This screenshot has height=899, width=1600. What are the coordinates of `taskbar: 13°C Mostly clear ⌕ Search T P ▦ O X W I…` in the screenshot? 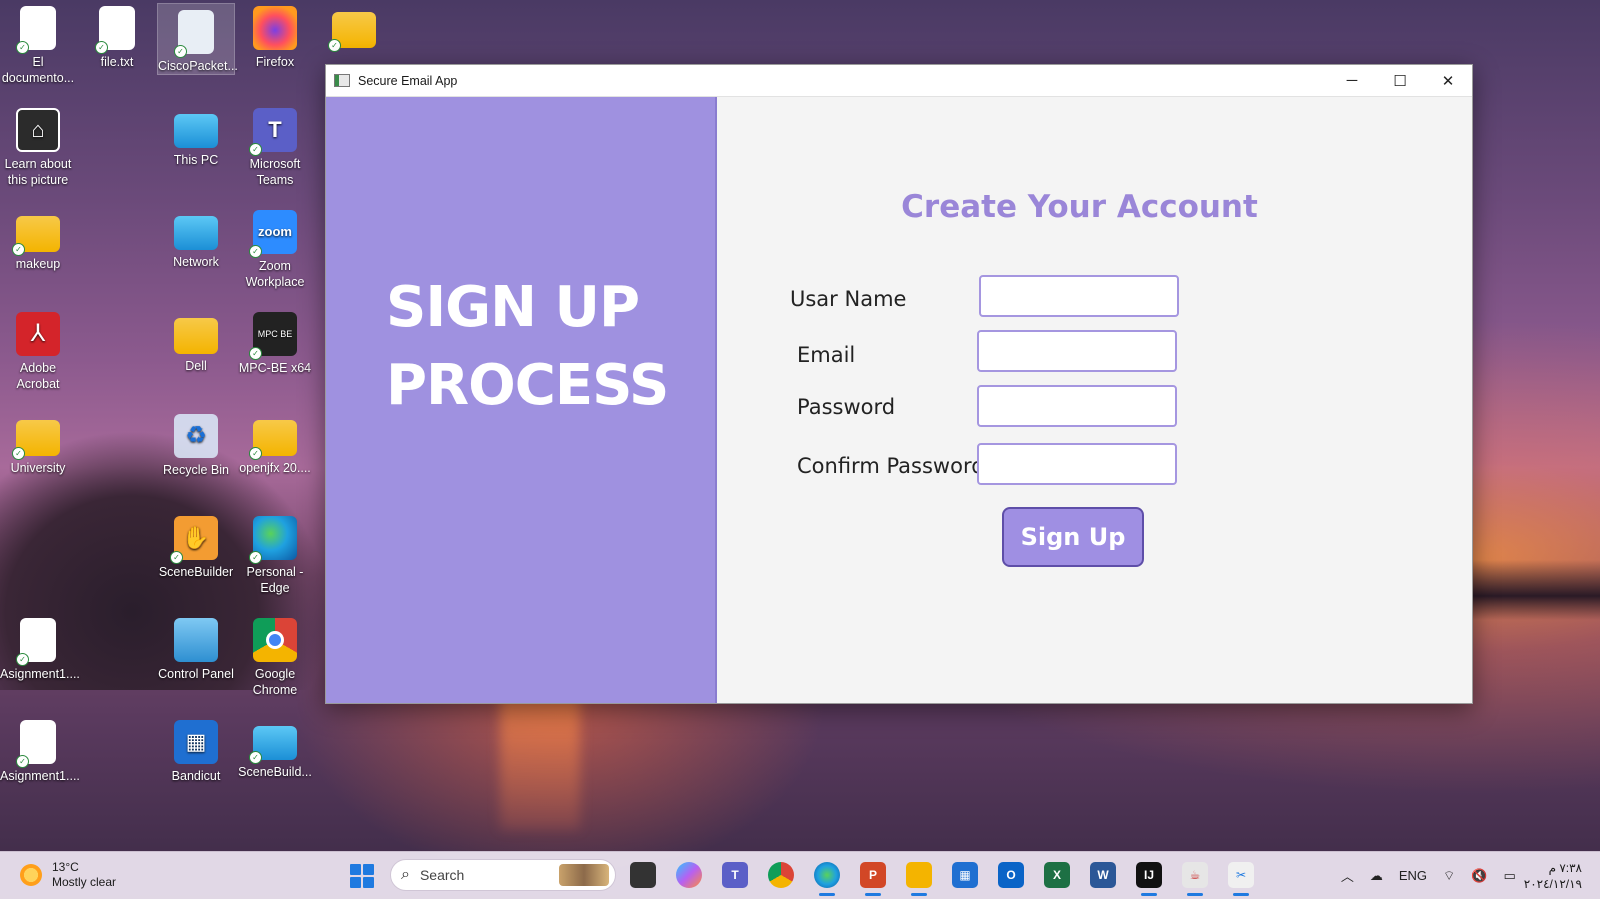 It's located at (800, 875).